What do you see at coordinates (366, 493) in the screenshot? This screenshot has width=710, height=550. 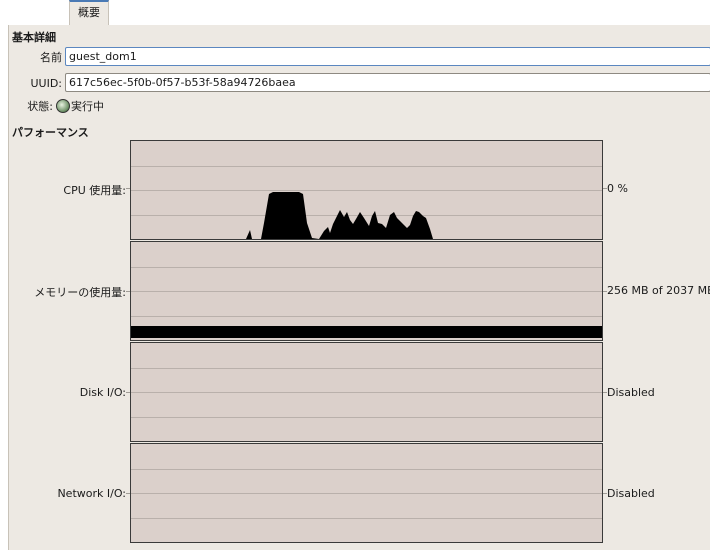 I see `network-io-graph` at bounding box center [366, 493].